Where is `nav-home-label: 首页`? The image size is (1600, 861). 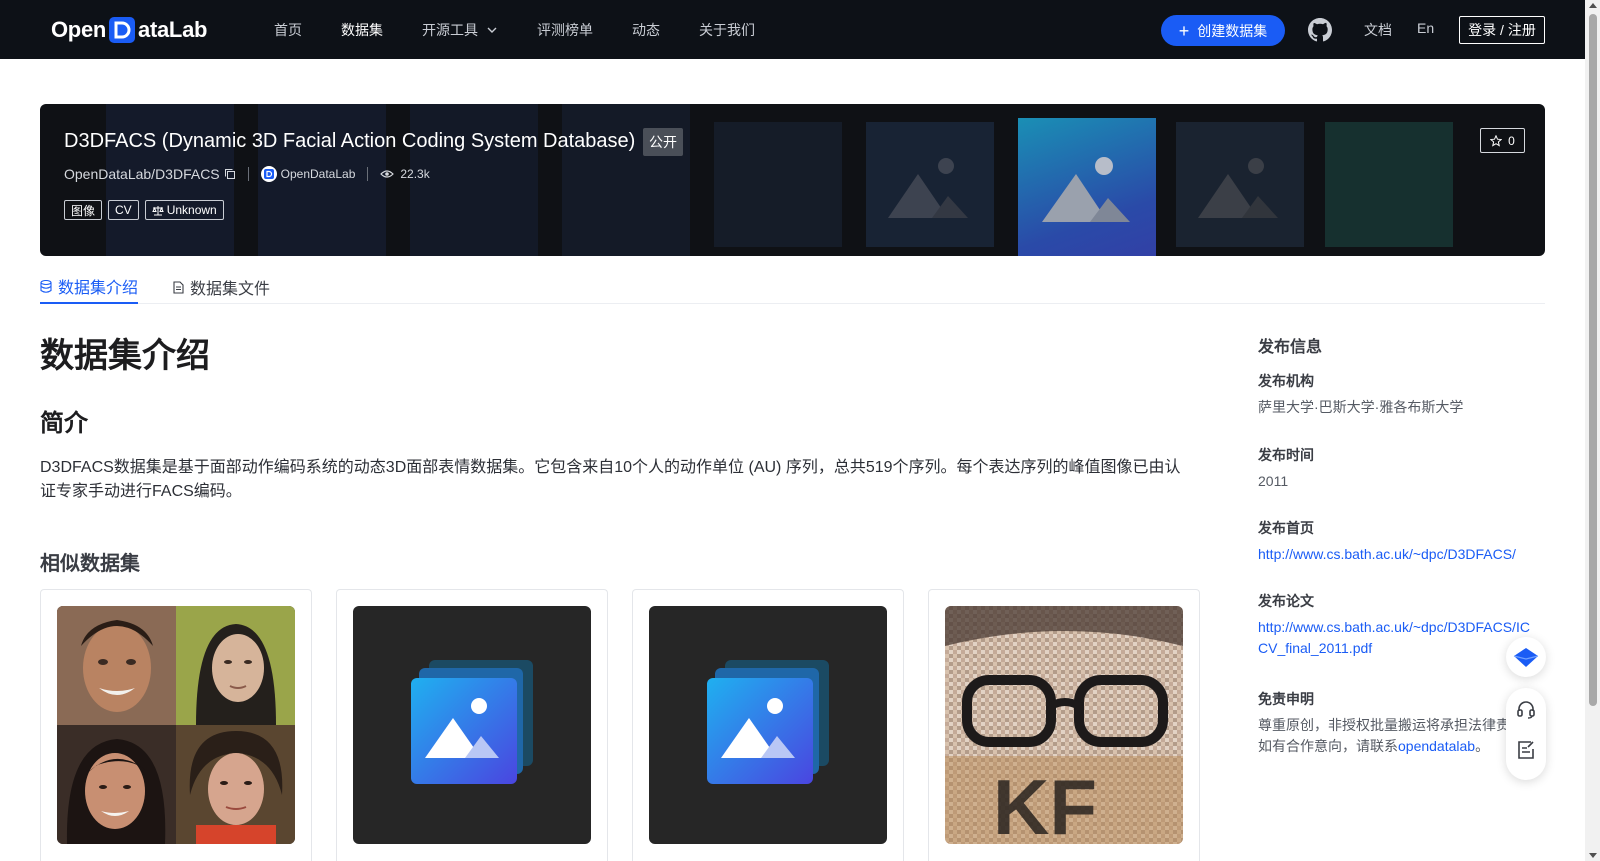
nav-home-label: 首页 is located at coordinates (288, 29).